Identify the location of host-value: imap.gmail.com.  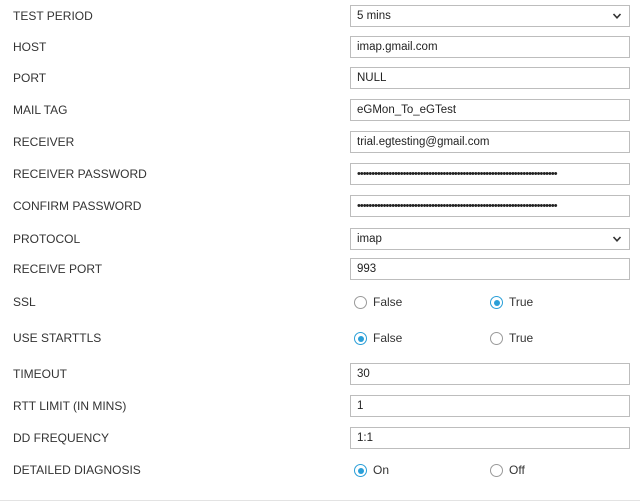
(397, 47).